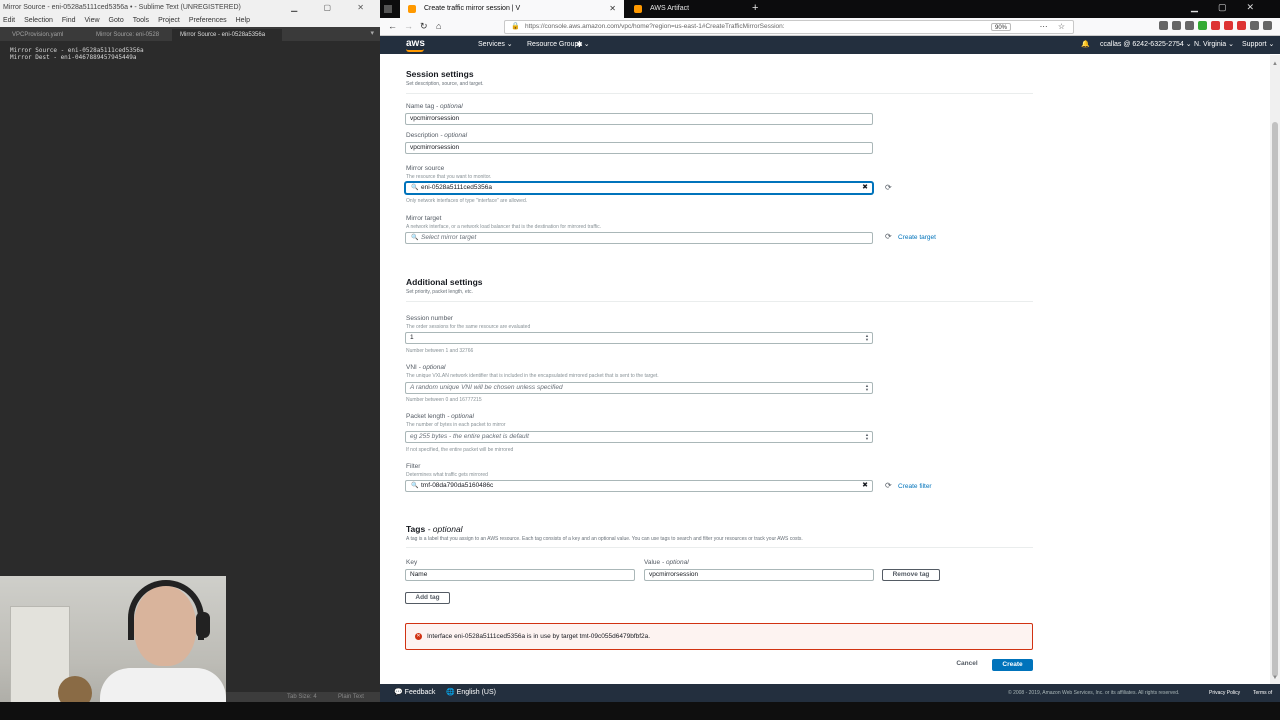 This screenshot has height=720, width=1280. I want to click on create-filter-link: Create filter, so click(915, 486).